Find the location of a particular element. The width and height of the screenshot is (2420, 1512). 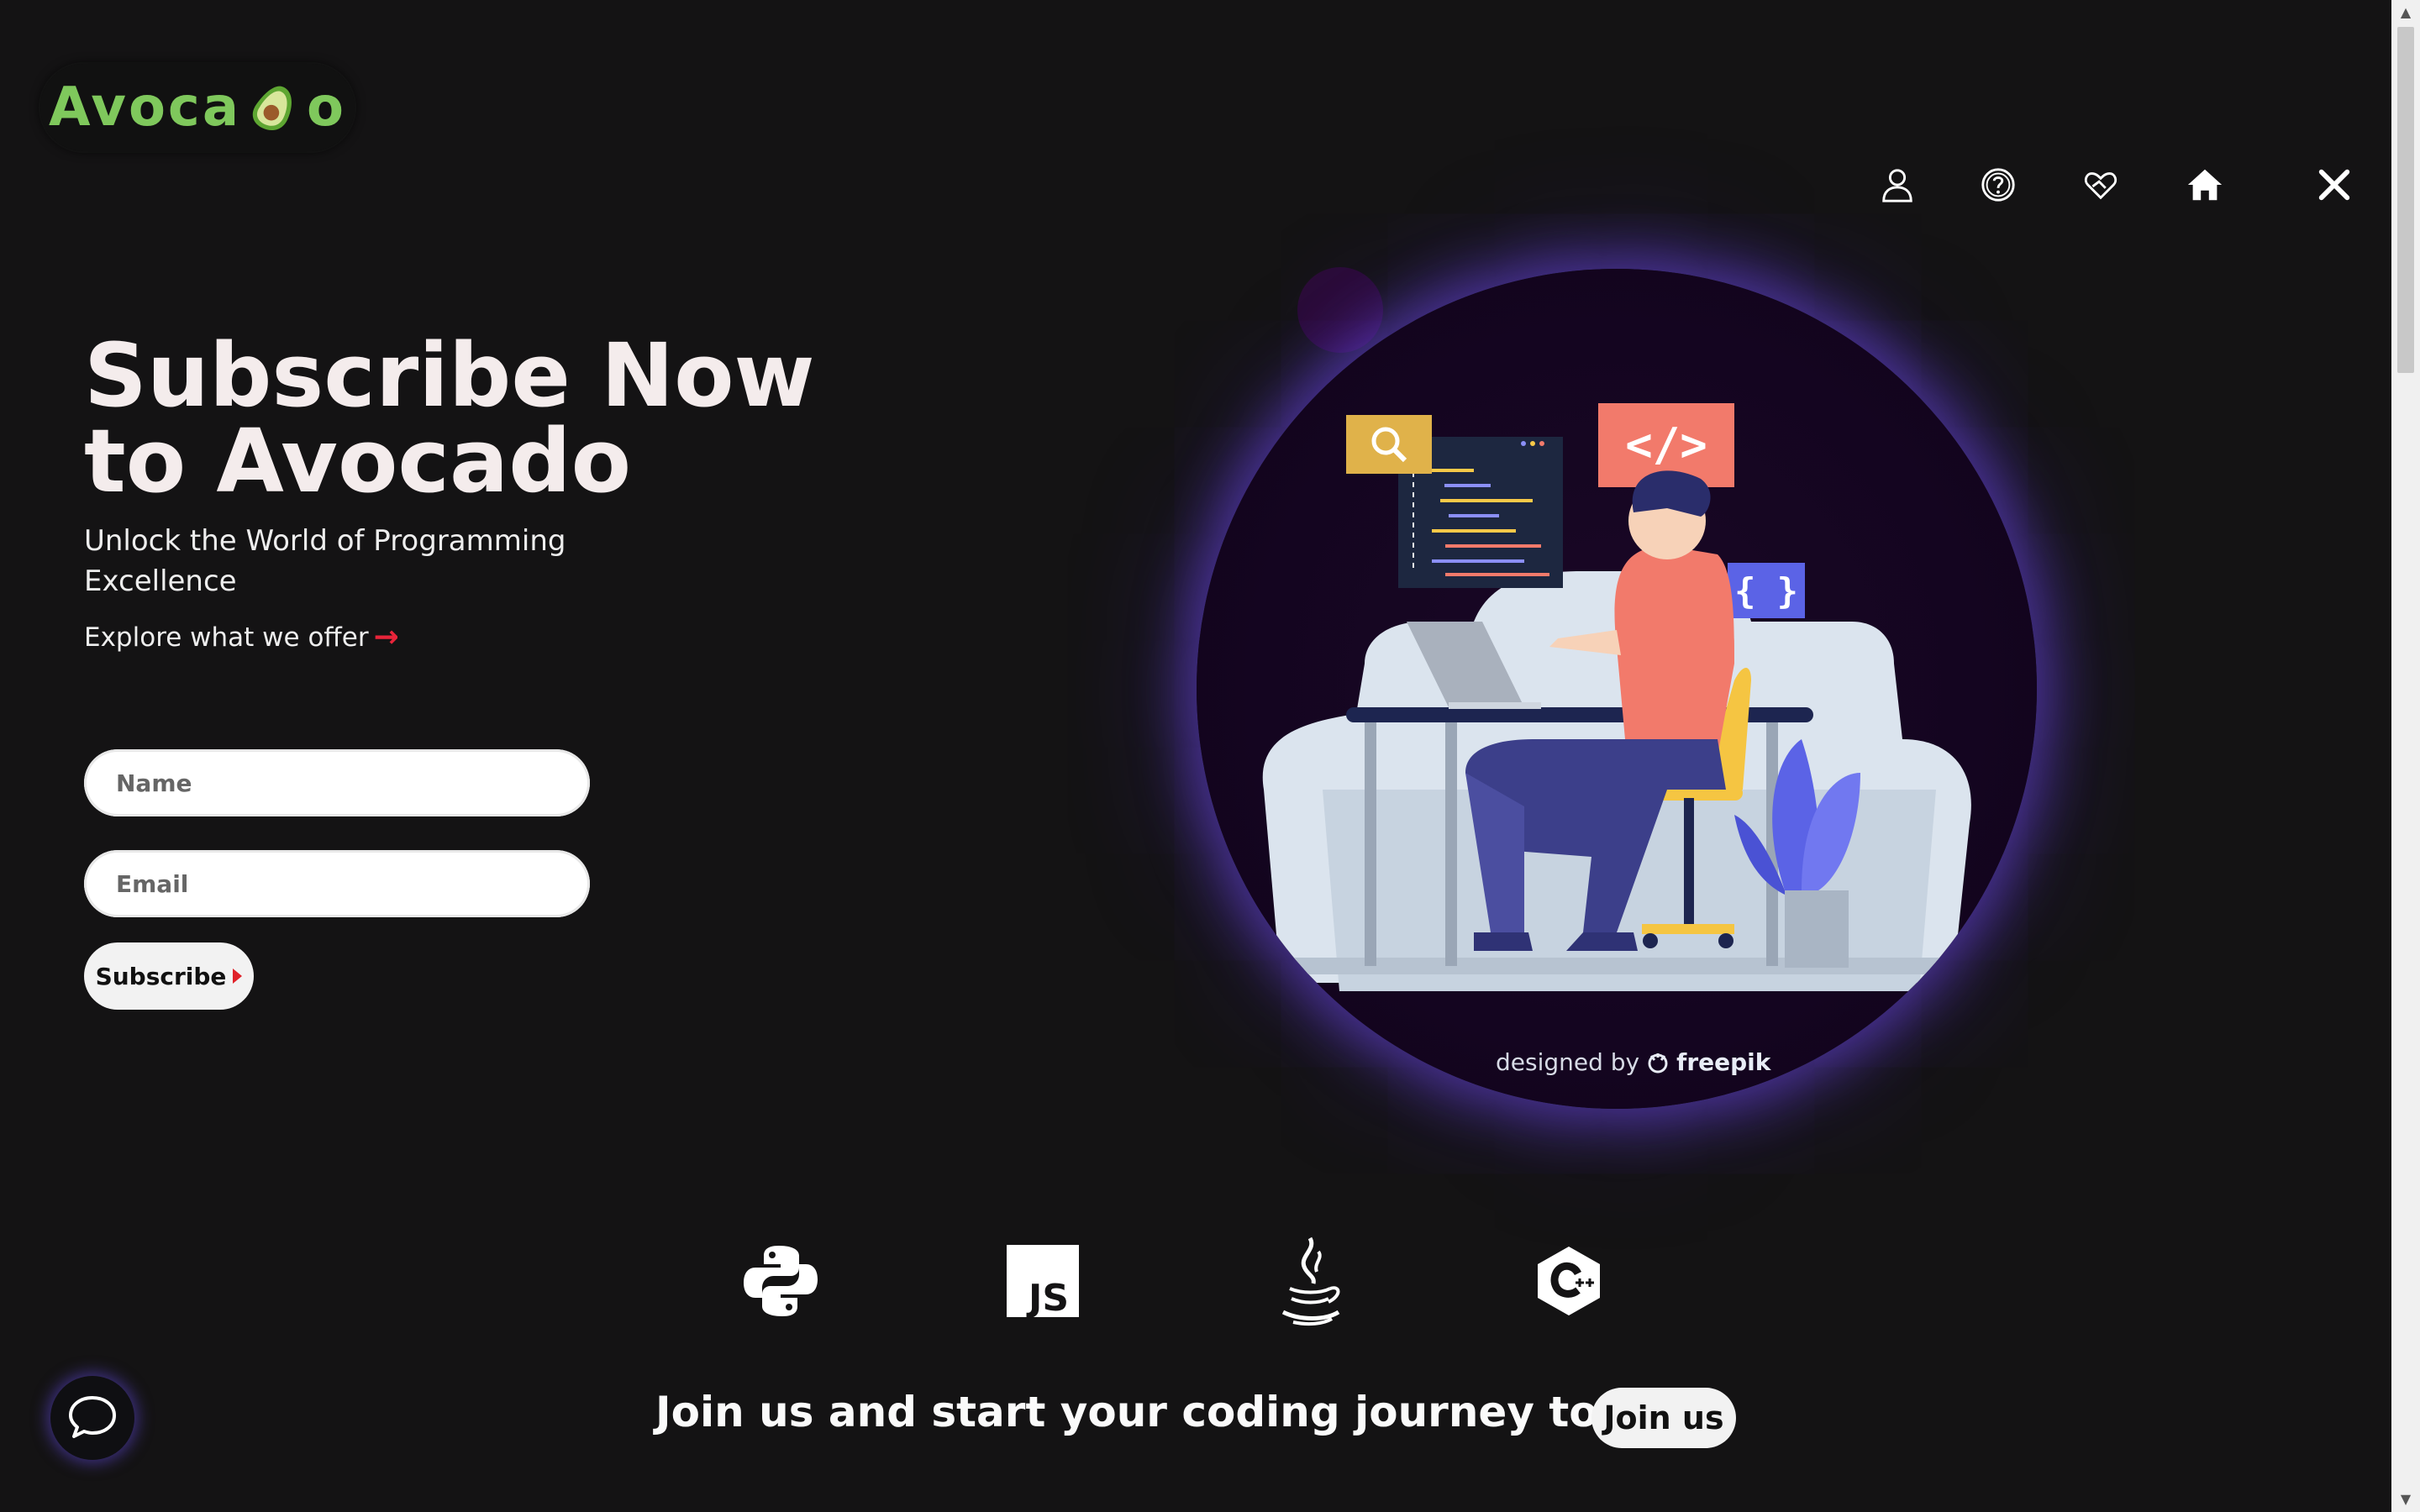

code-badge-text: </> is located at coordinates (1666, 444).